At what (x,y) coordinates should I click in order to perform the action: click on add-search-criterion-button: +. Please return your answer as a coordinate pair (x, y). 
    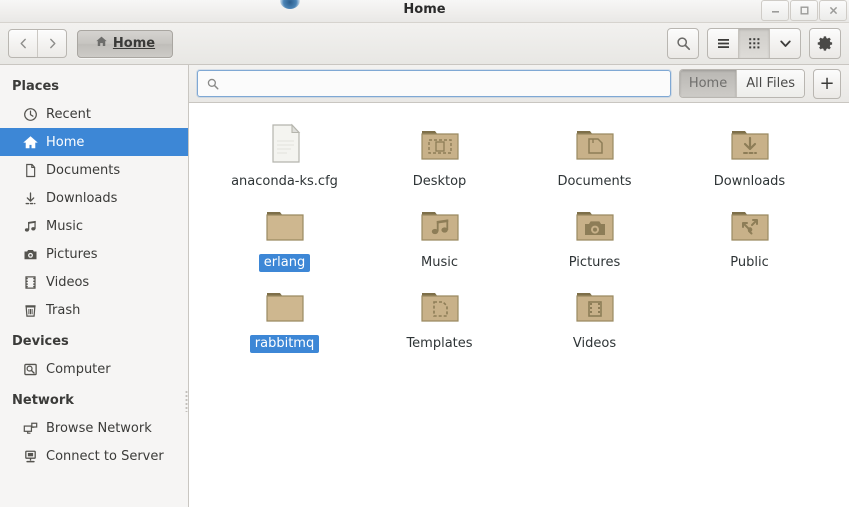
    Looking at the image, I should click on (827, 83).